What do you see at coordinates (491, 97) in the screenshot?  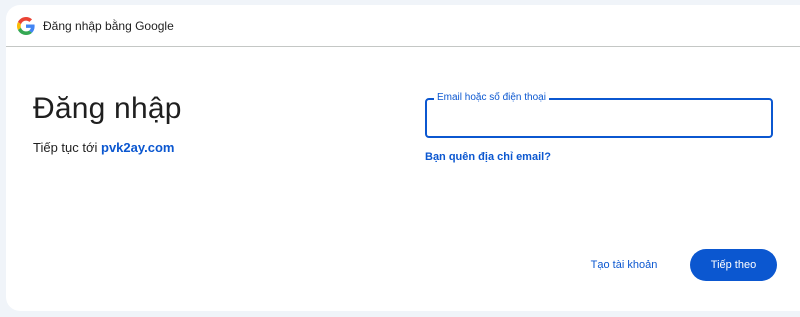 I see `email-field-label: Email hoặc số điện thoại` at bounding box center [491, 97].